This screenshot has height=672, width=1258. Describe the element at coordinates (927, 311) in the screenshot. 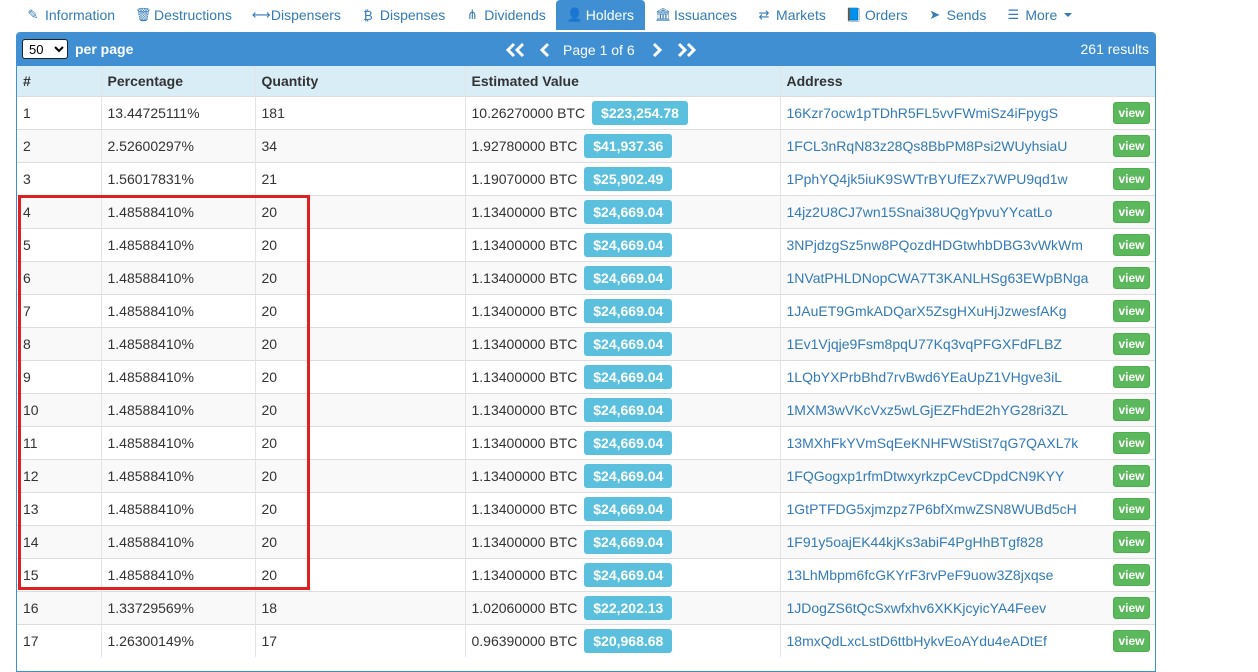

I see `address-link: 1JAuET9GmkADQarX5ZsgHXuHjJzwesfAKg` at that location.